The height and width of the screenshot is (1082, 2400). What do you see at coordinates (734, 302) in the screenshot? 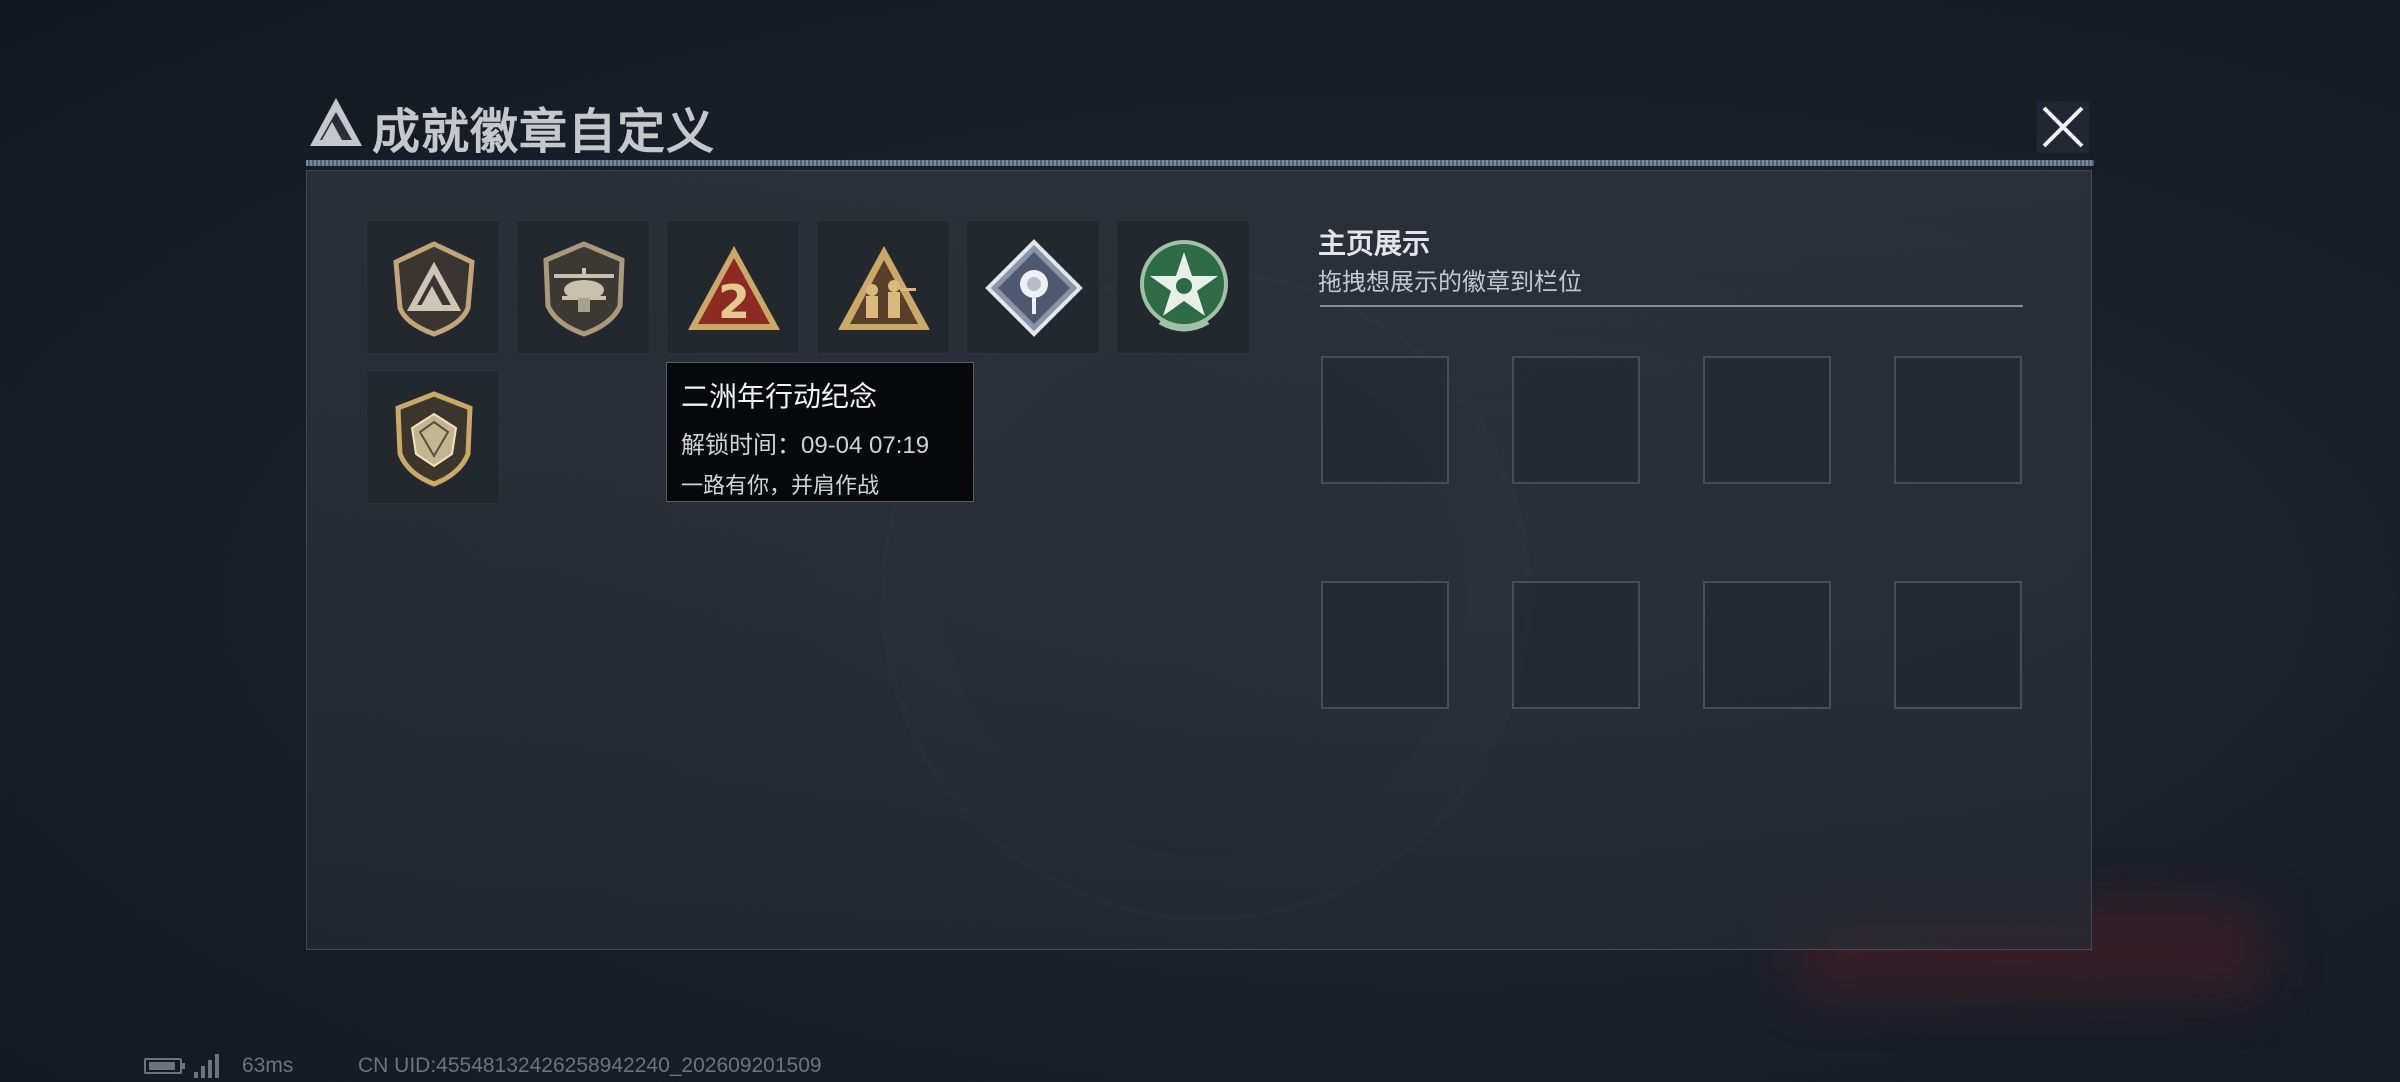
I see `svg-text: 2` at bounding box center [734, 302].